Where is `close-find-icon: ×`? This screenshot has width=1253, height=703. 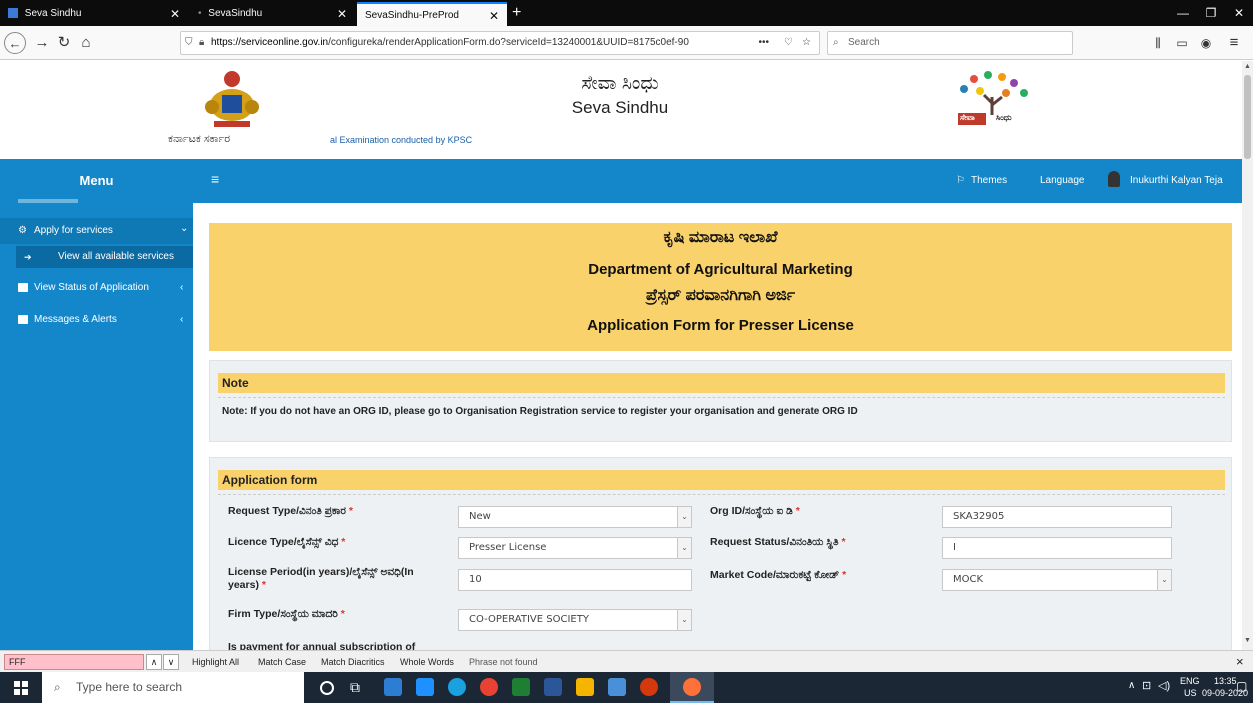
close-find-icon: × is located at coordinates (1240, 662).